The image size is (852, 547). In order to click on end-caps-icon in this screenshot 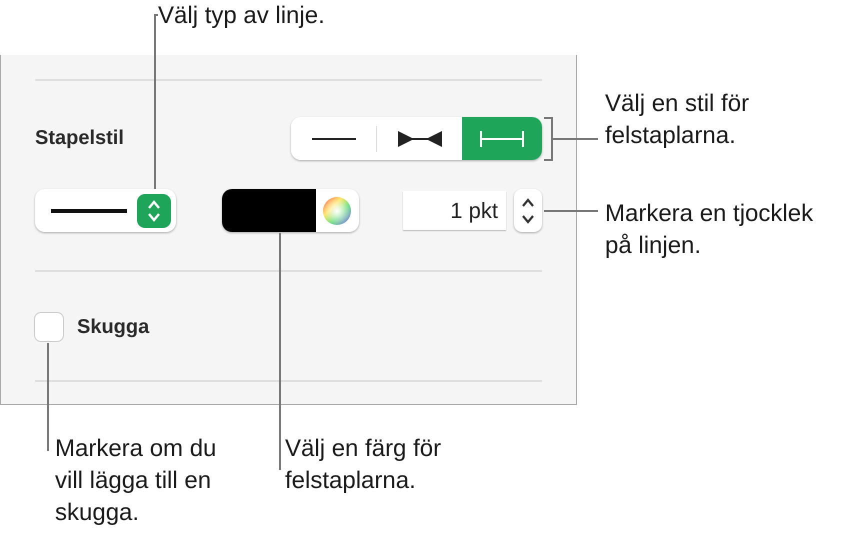, I will do `click(502, 138)`.